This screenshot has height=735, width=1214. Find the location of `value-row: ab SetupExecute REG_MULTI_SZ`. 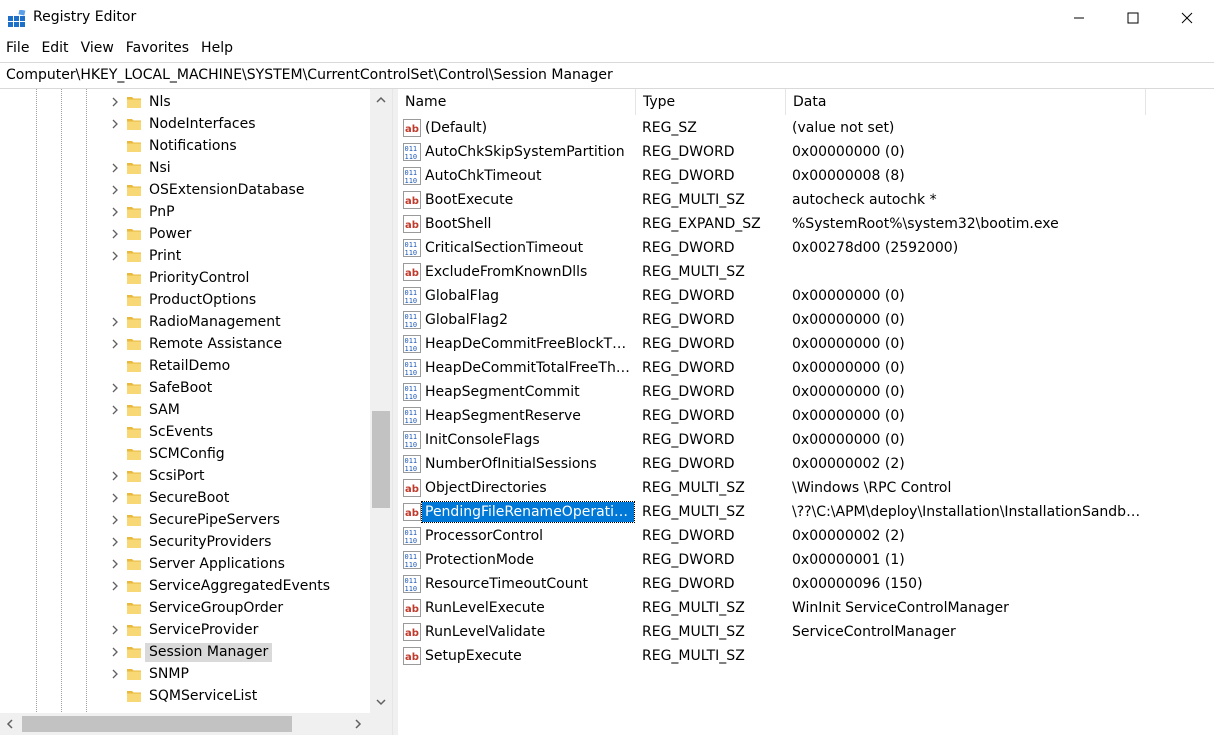

value-row: ab SetupExecute REG_MULTI_SZ is located at coordinates (798, 656).